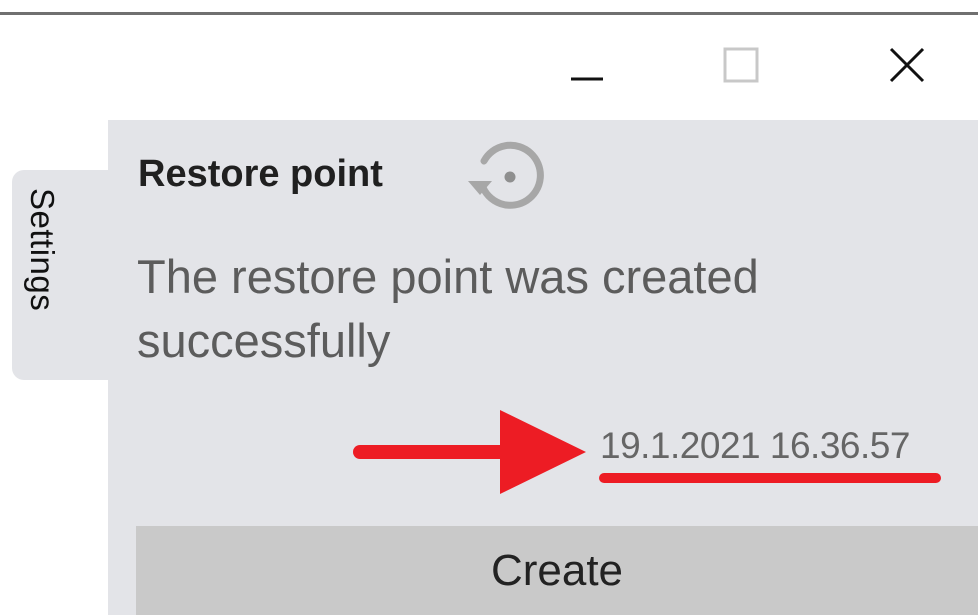 The image size is (978, 615). What do you see at coordinates (42, 250) in the screenshot?
I see `settings-tab-label: Settings` at bounding box center [42, 250].